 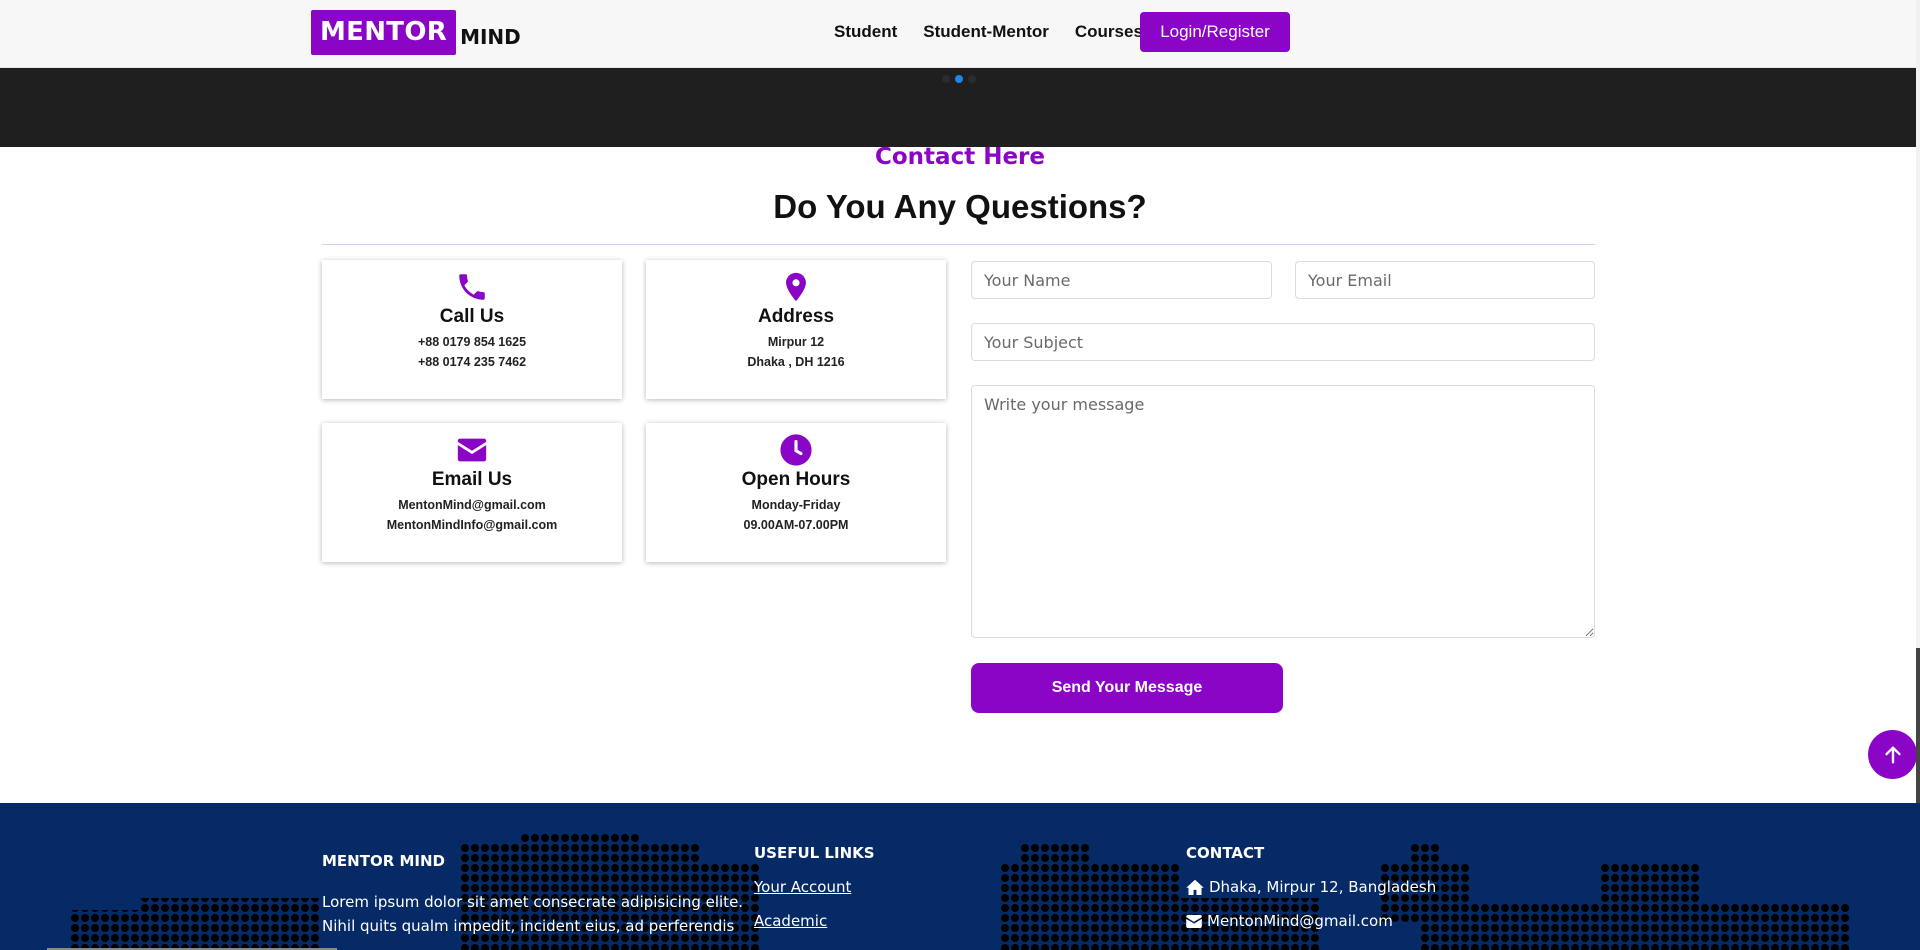 What do you see at coordinates (472, 505) in the screenshot?
I see `email-line-1: MentonMind@gmail.com` at bounding box center [472, 505].